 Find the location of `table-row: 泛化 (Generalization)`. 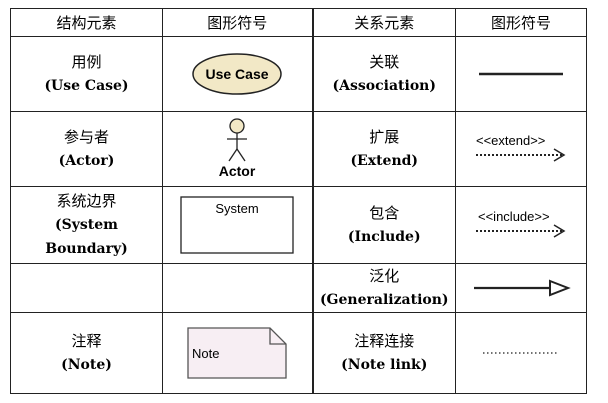

table-row: 泛化 (Generalization) is located at coordinates (298, 288).